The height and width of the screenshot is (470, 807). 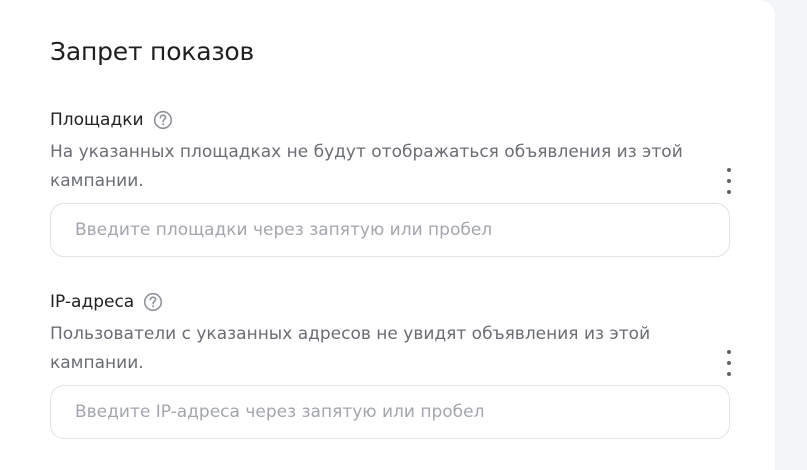 What do you see at coordinates (152, 51) in the screenshot?
I see `page-title: Запрет показов` at bounding box center [152, 51].